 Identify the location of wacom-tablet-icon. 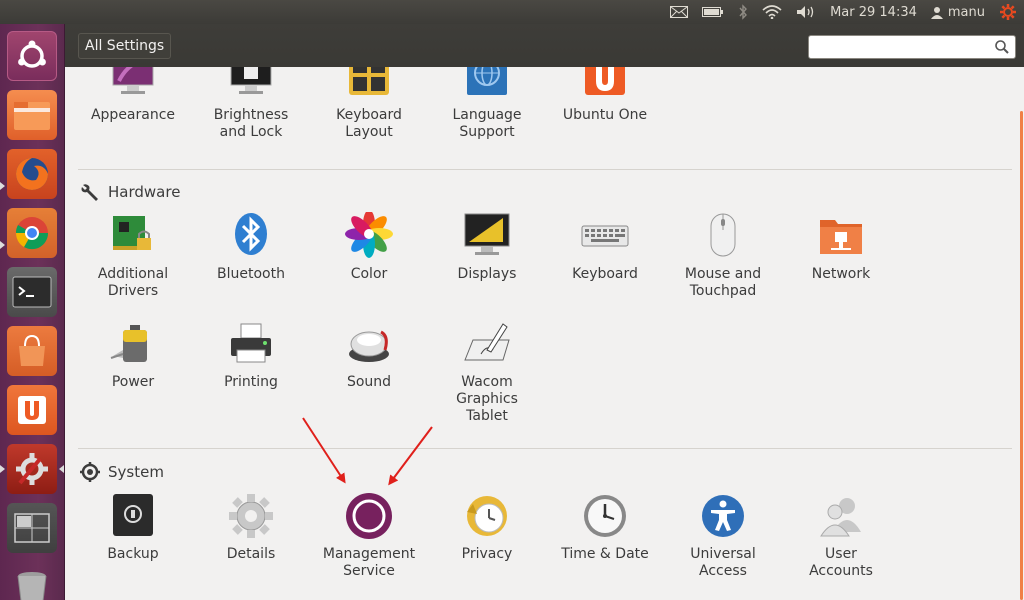
(487, 342).